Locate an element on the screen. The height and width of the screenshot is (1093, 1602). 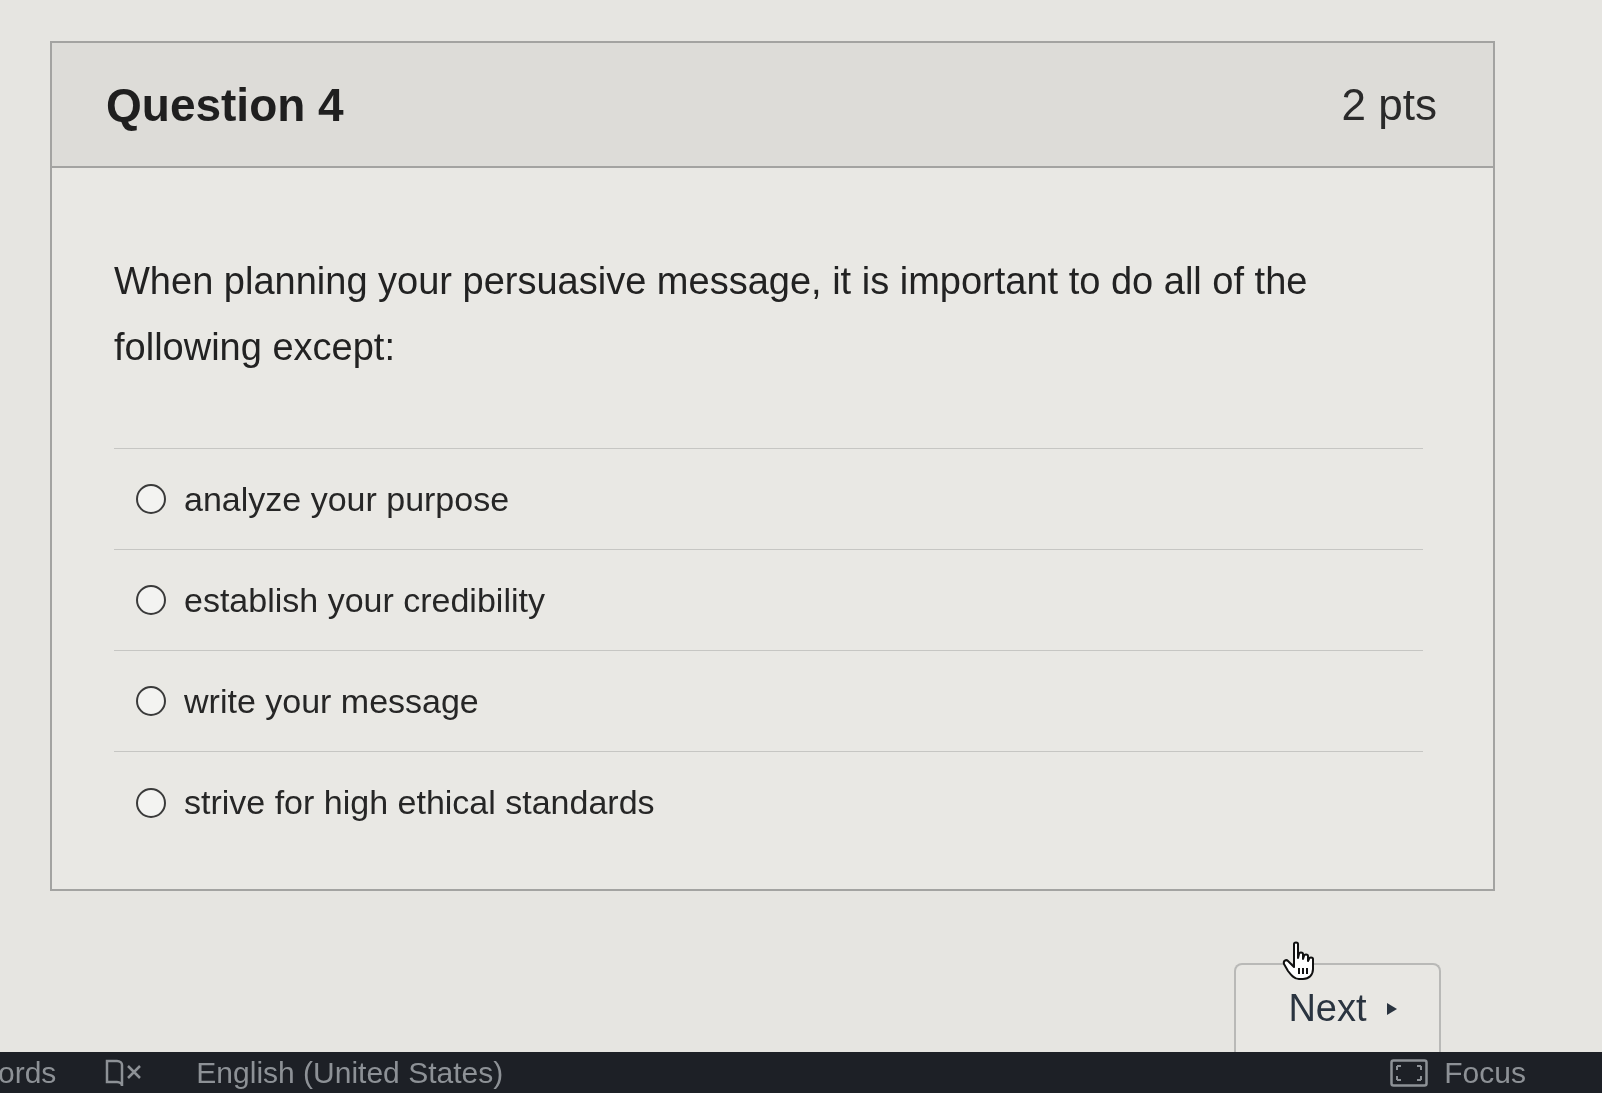
next-button: Next is located at coordinates (1337, 1007).